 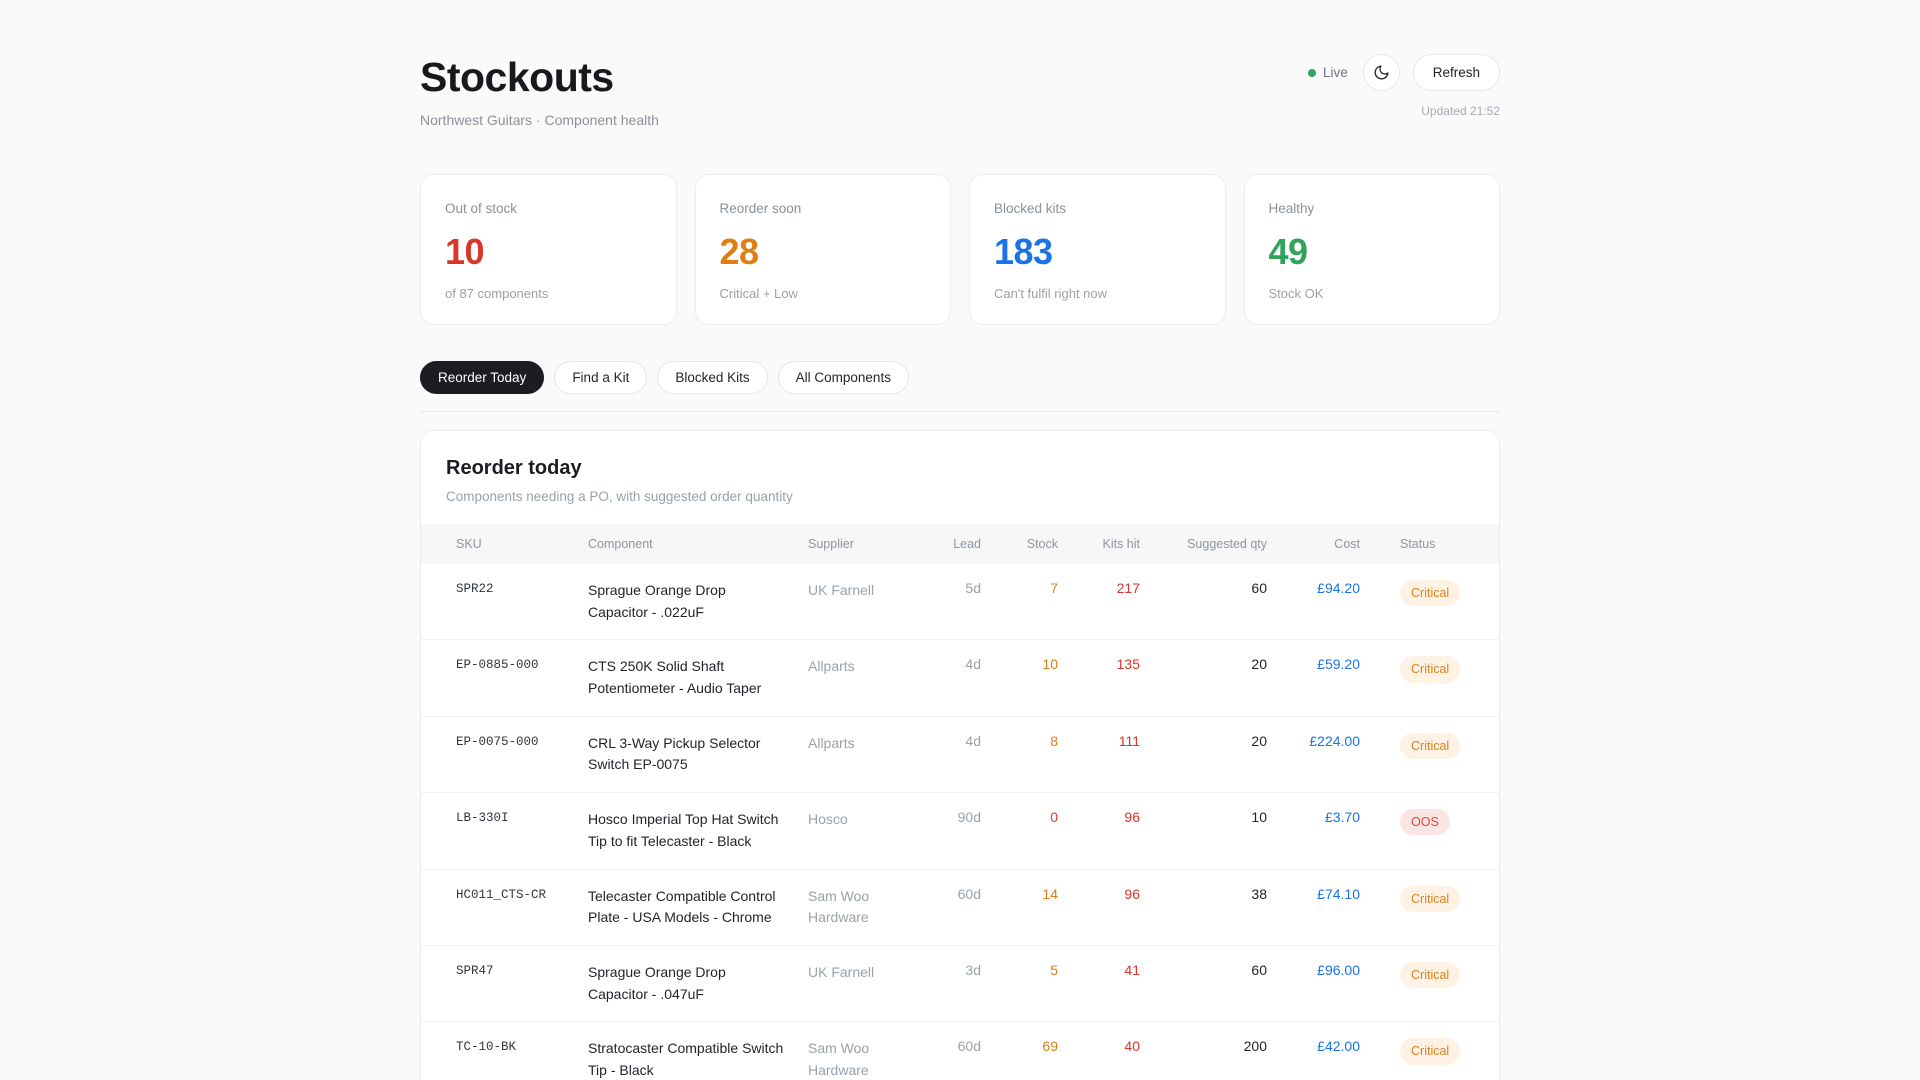 What do you see at coordinates (1313, 1050) in the screenshot?
I see `cost-link: £42.00` at bounding box center [1313, 1050].